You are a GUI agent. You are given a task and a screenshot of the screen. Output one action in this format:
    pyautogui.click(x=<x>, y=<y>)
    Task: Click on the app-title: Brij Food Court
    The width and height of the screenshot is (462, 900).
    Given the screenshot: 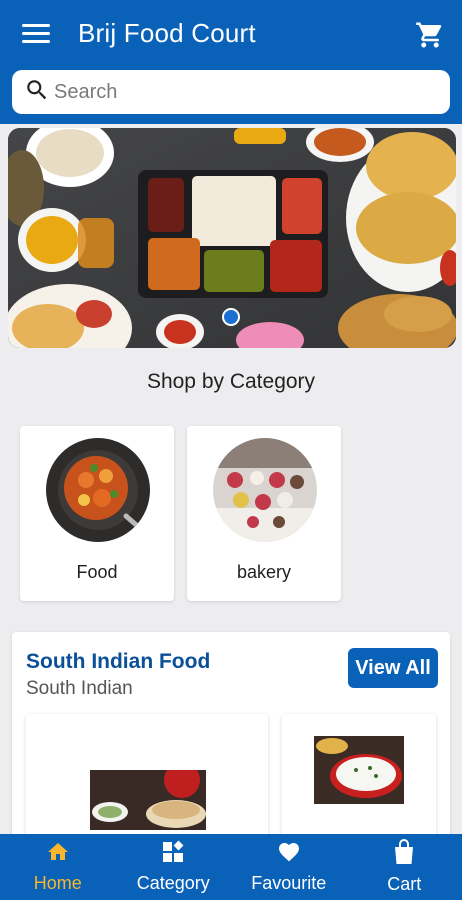 What is the action you would take?
    pyautogui.click(x=167, y=33)
    